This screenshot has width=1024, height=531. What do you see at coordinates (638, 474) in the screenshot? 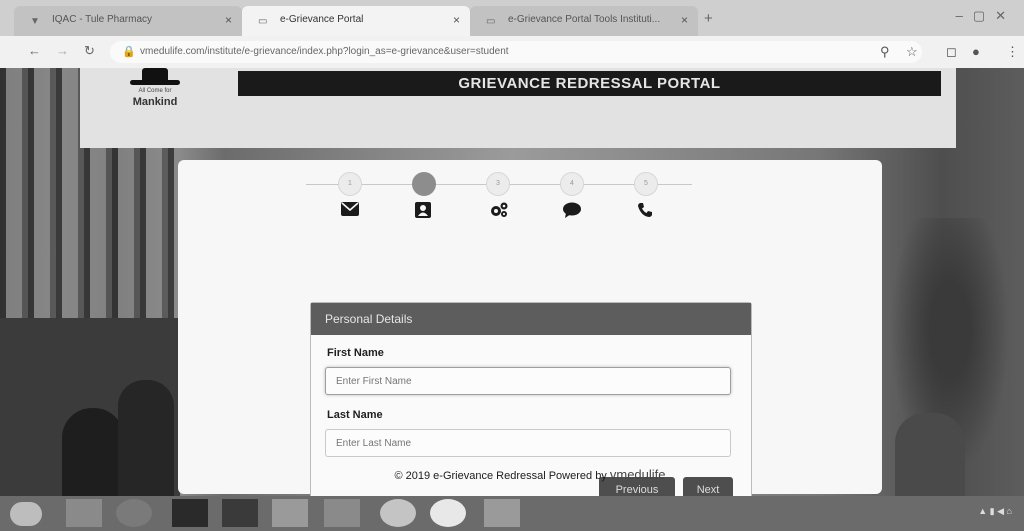
I see `footer-brand-link: vmedulife` at bounding box center [638, 474].